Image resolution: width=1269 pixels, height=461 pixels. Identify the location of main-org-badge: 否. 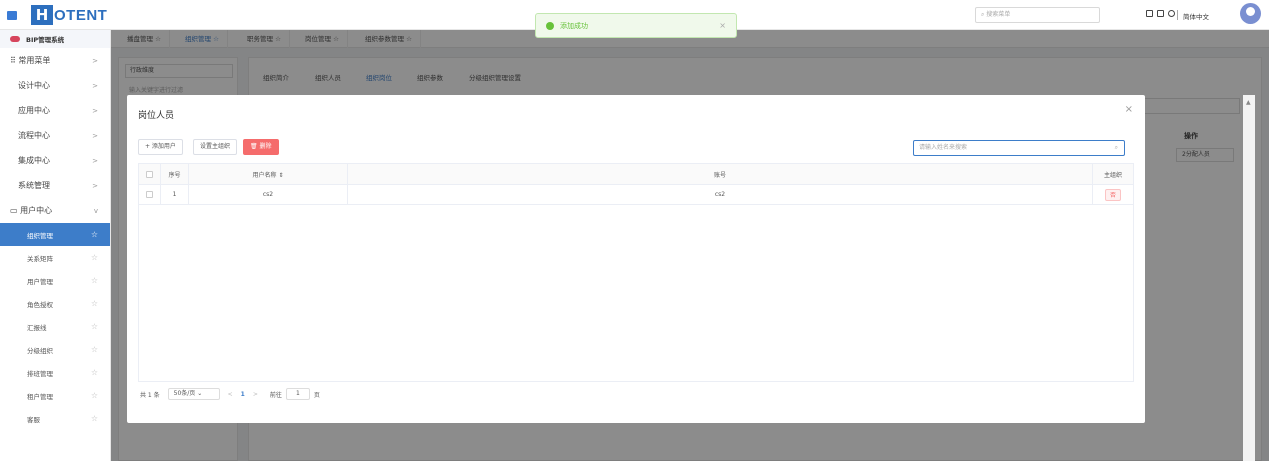
(1113, 194).